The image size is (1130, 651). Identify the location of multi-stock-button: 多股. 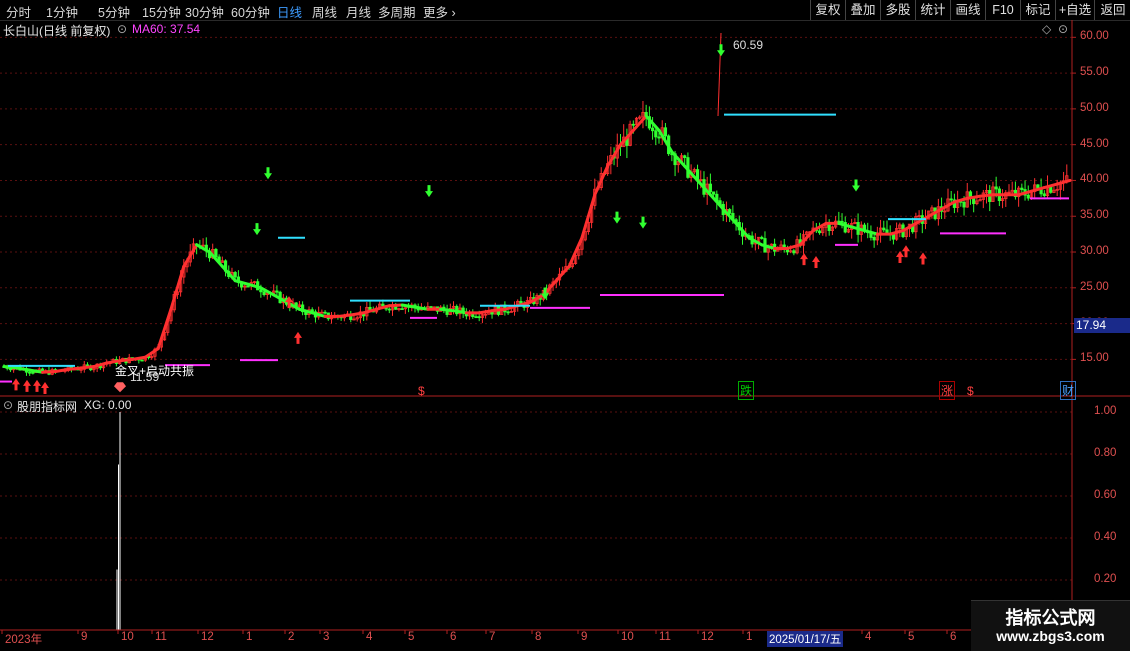
(897, 10).